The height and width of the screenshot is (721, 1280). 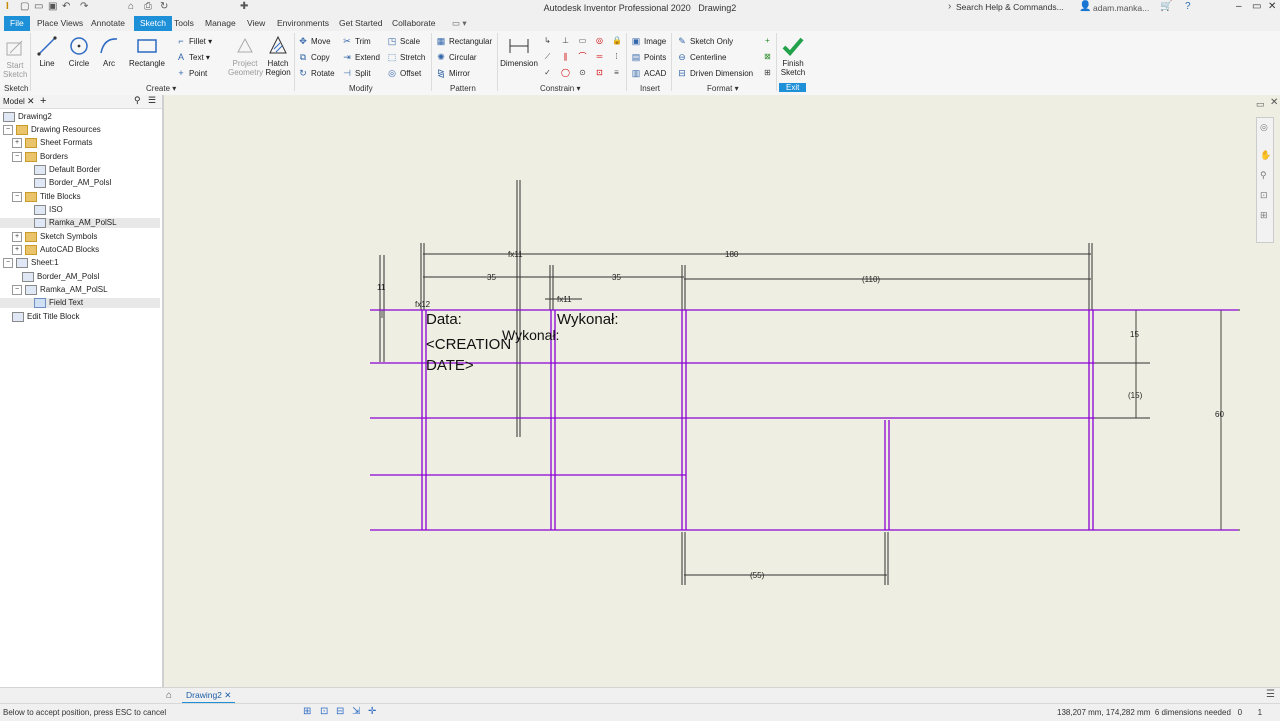 What do you see at coordinates (423, 304) in the screenshot?
I see `dim-fx12: fx12` at bounding box center [423, 304].